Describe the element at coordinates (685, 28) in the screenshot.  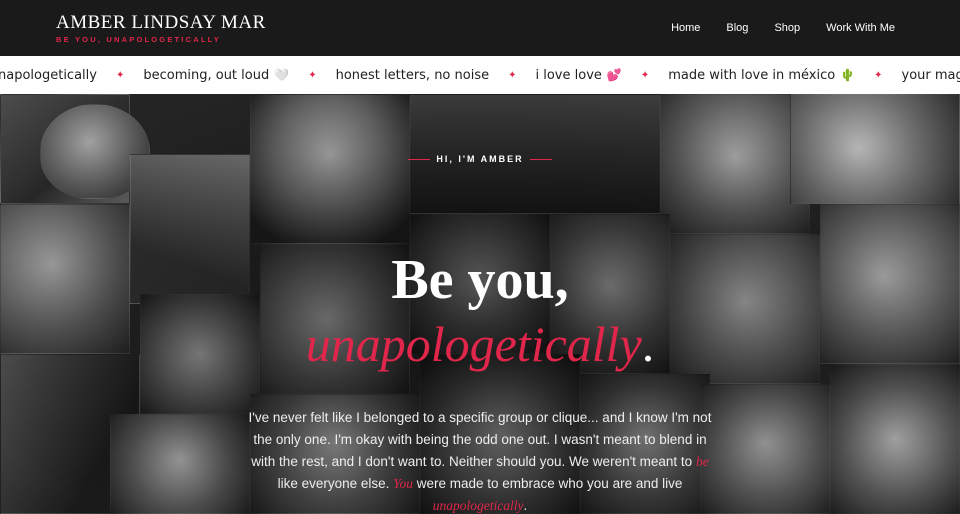
I see `nav-home: Home` at that location.